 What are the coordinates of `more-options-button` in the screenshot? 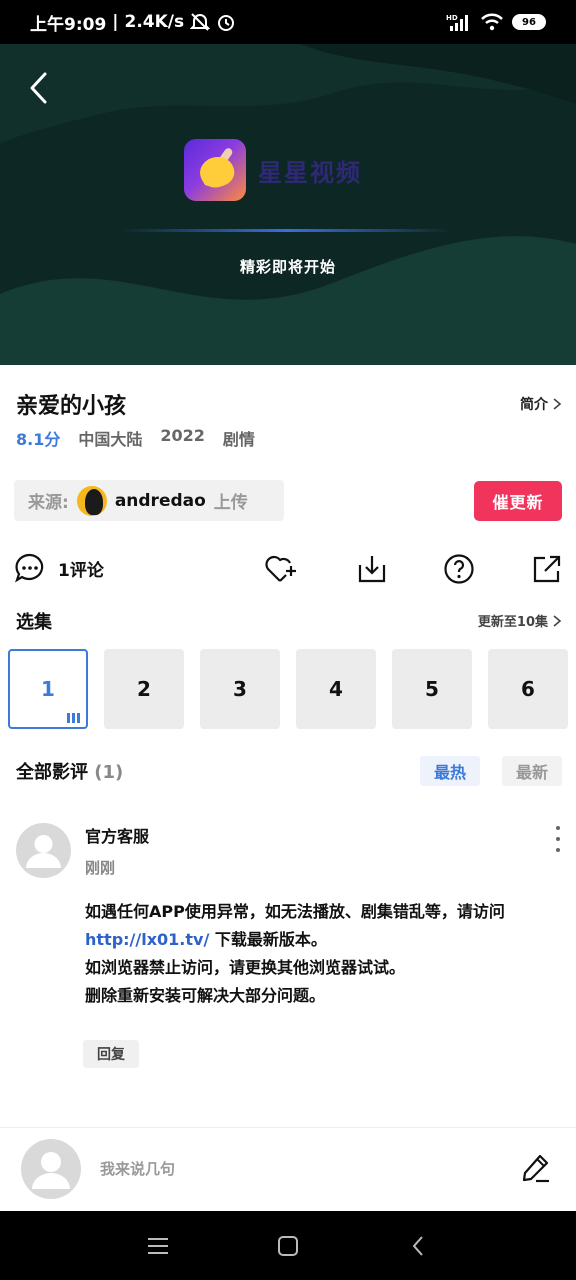 It's located at (558, 839).